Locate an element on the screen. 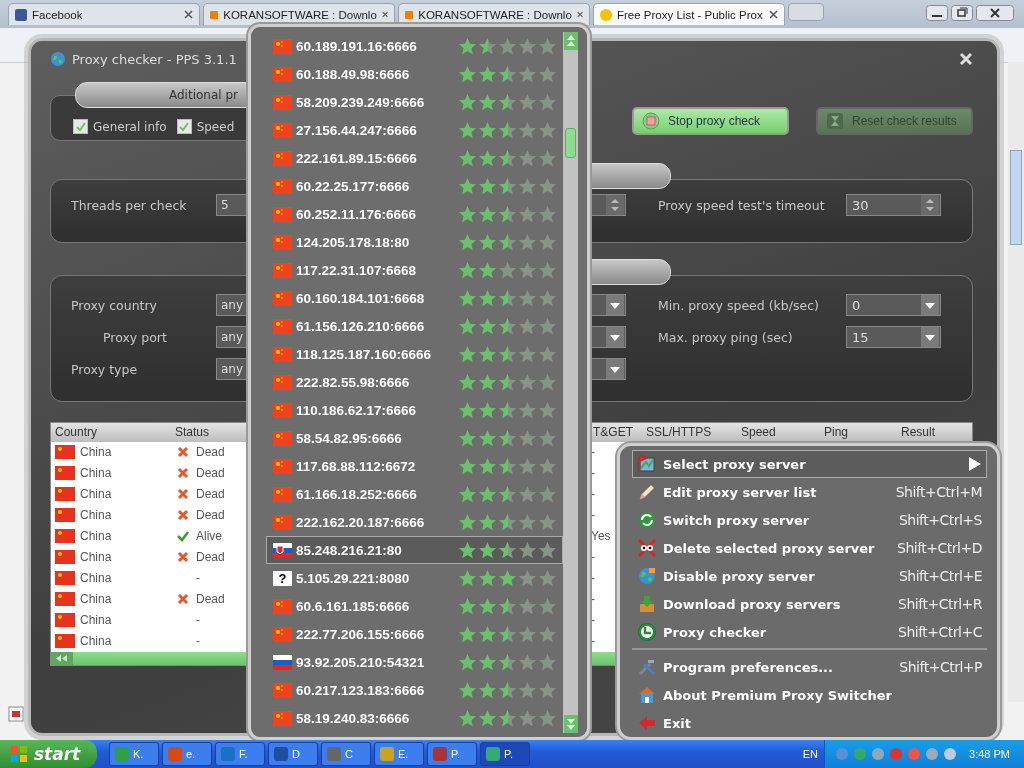 Image resolution: width=1024 pixels, height=768 pixels. proxy-address: 222.162.20.187:6666 is located at coordinates (360, 522).